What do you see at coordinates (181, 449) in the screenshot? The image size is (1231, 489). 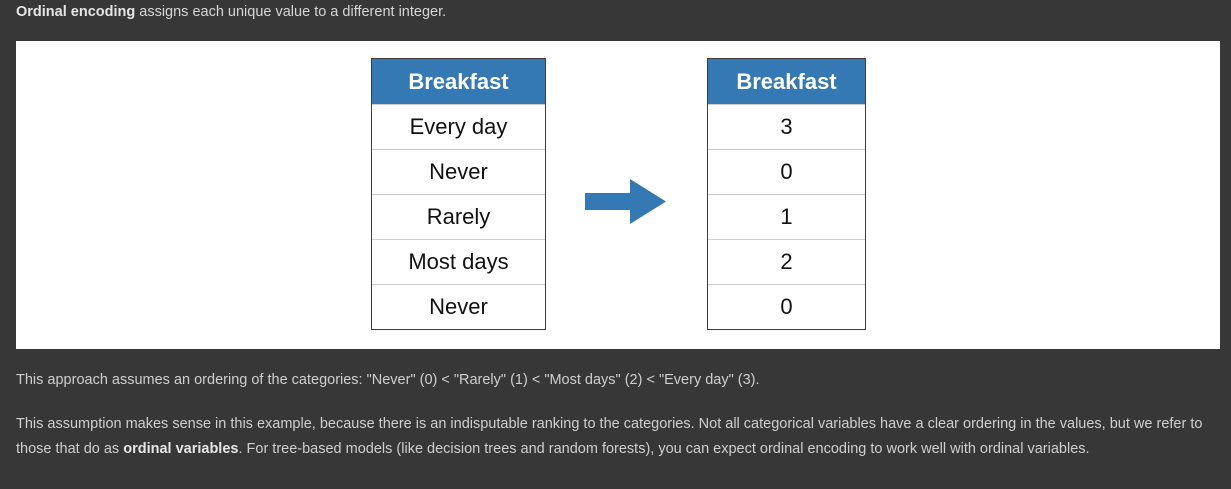 I see `ordinal-variables-term: ordinal variables` at bounding box center [181, 449].